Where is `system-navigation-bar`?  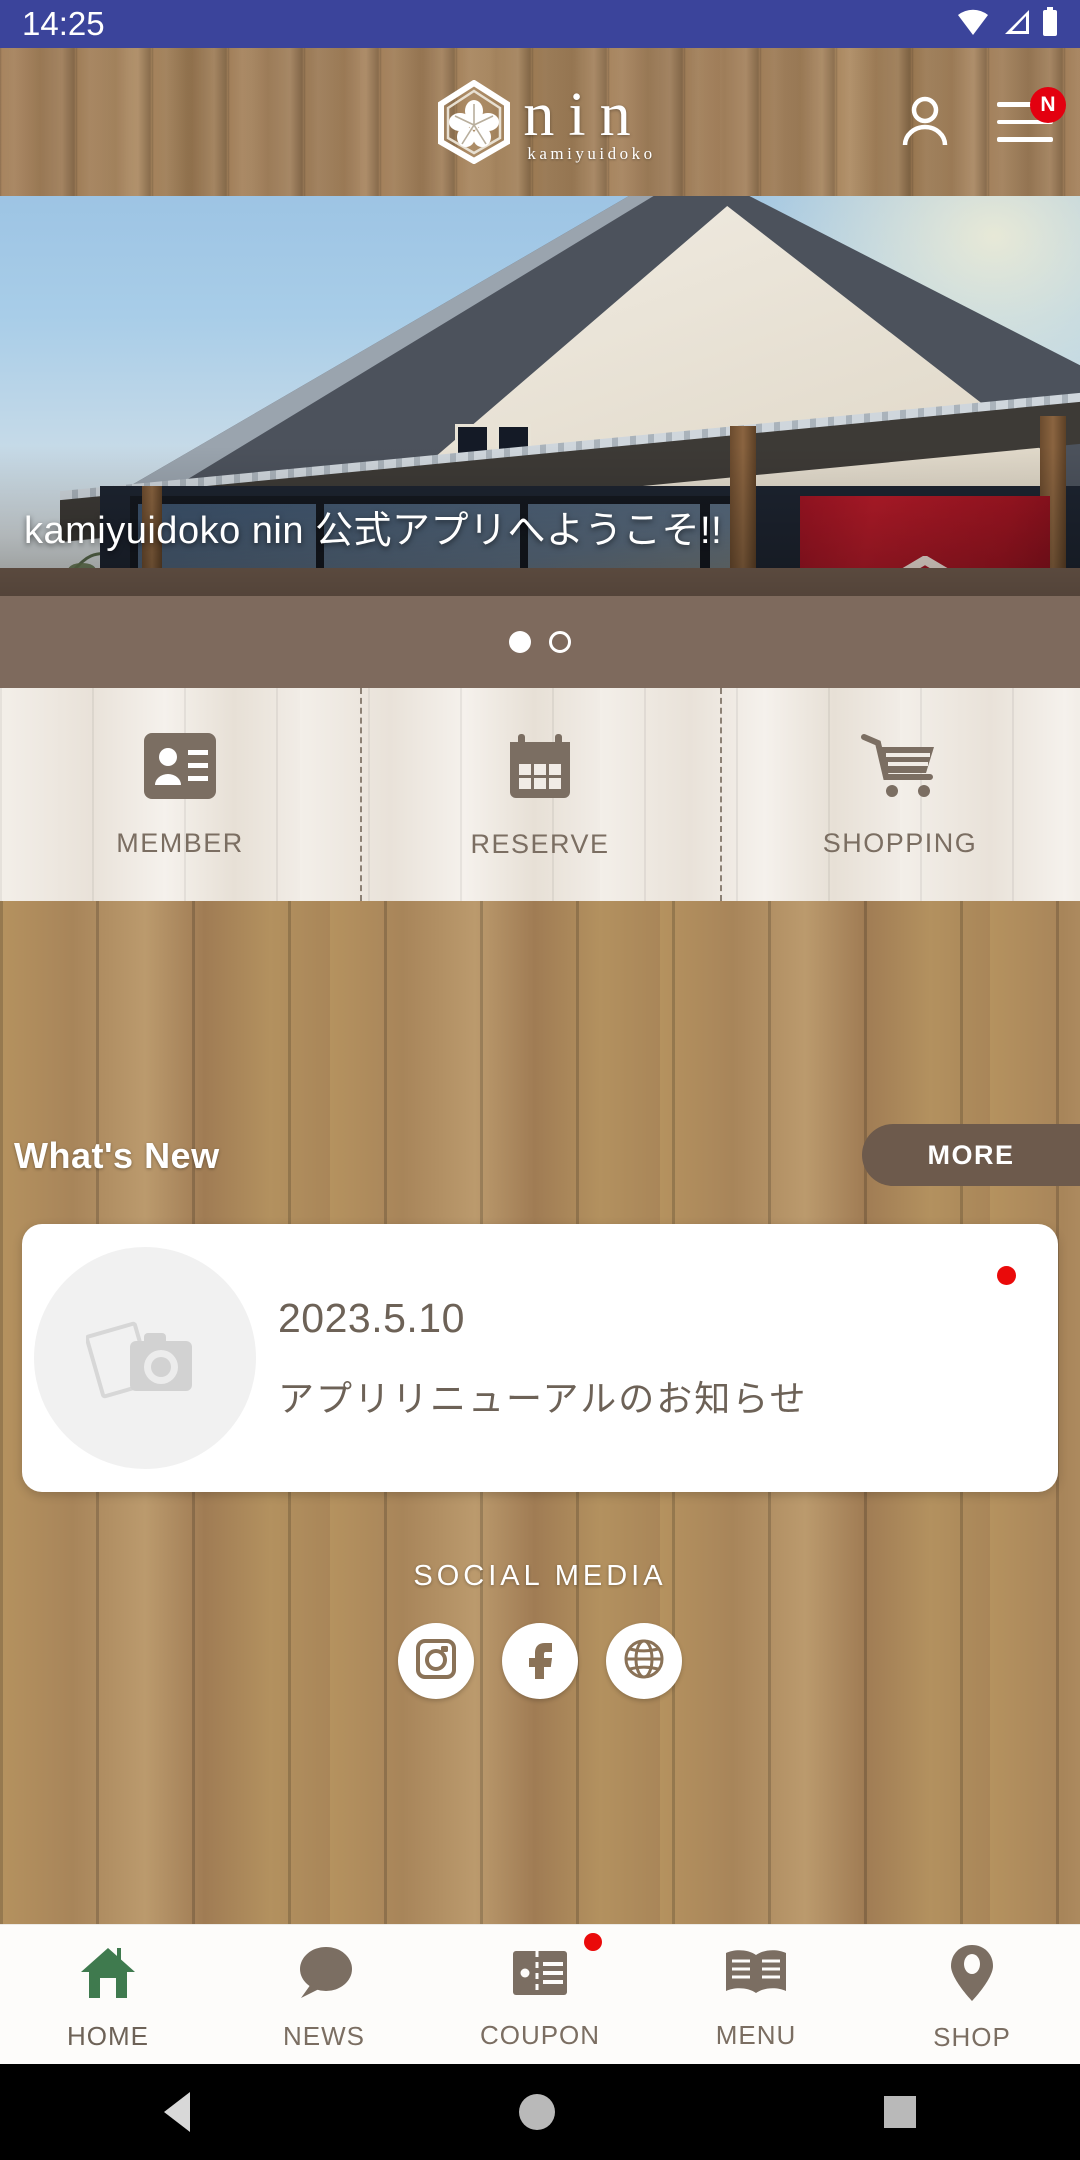
system-navigation-bar is located at coordinates (540, 2112).